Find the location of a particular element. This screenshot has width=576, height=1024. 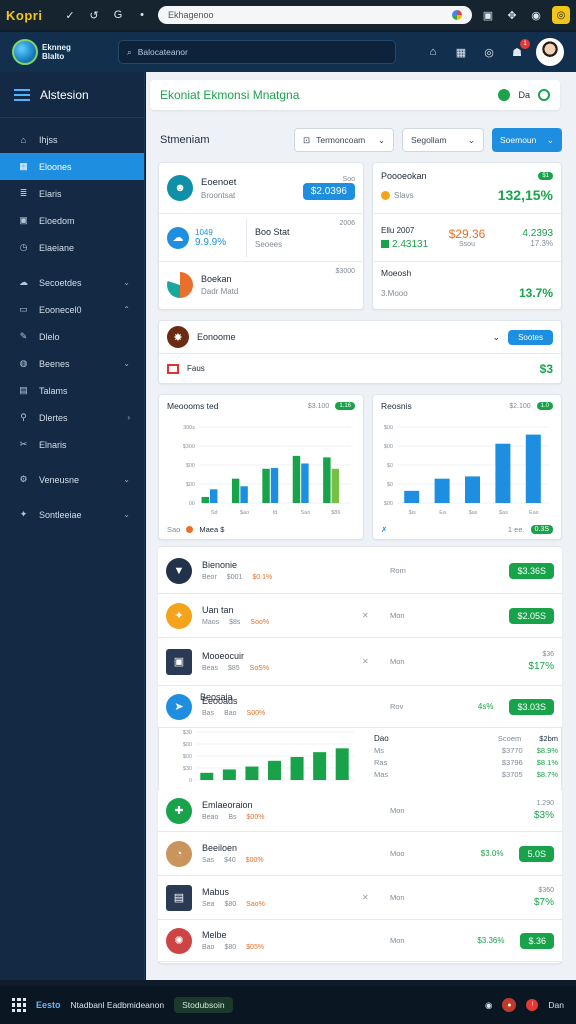

home-icon: ⌂ is located at coordinates (433, 52).